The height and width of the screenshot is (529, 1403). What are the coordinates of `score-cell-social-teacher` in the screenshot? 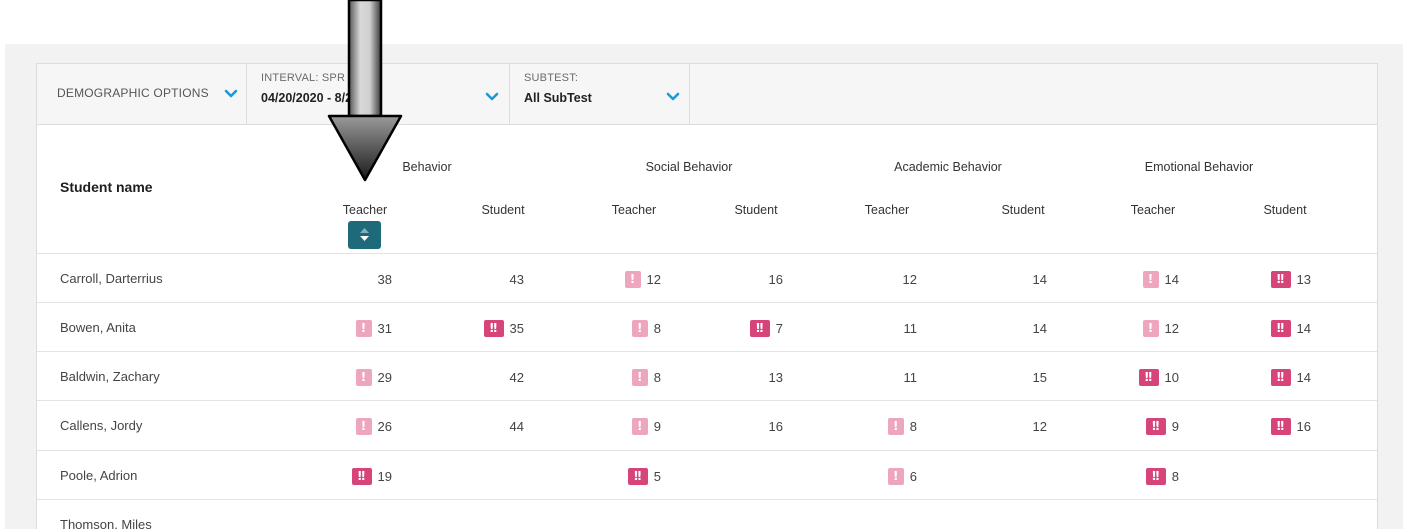 It's located at (601, 514).